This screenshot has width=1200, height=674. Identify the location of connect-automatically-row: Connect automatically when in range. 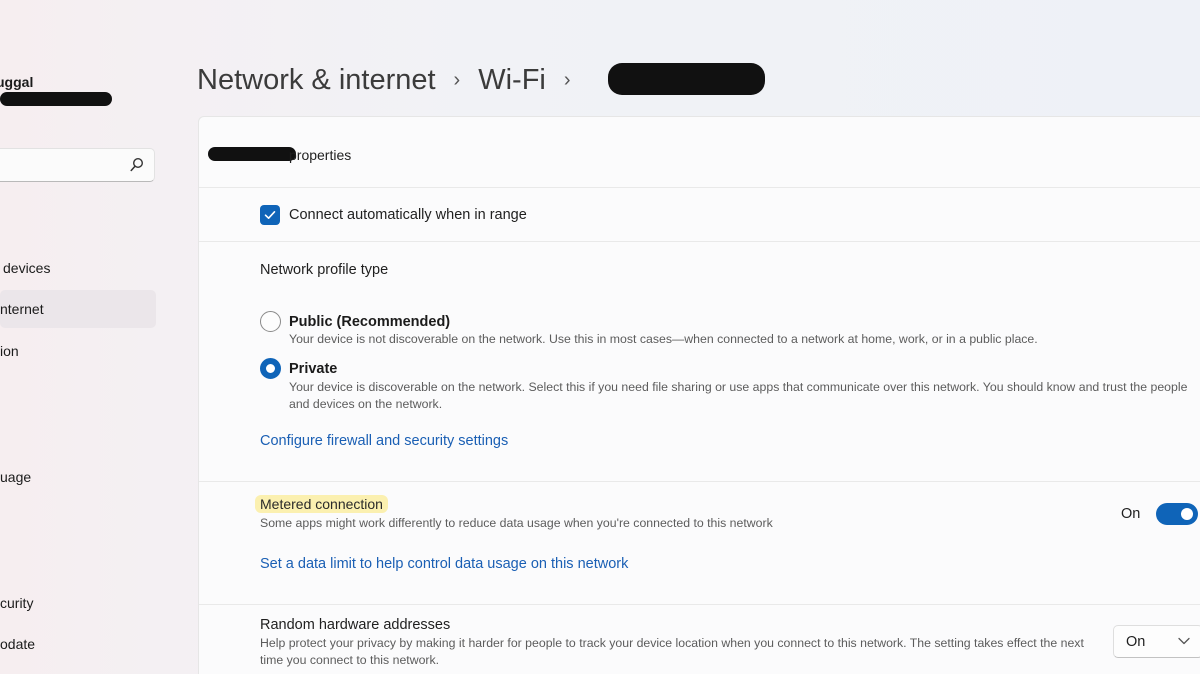
(393, 215).